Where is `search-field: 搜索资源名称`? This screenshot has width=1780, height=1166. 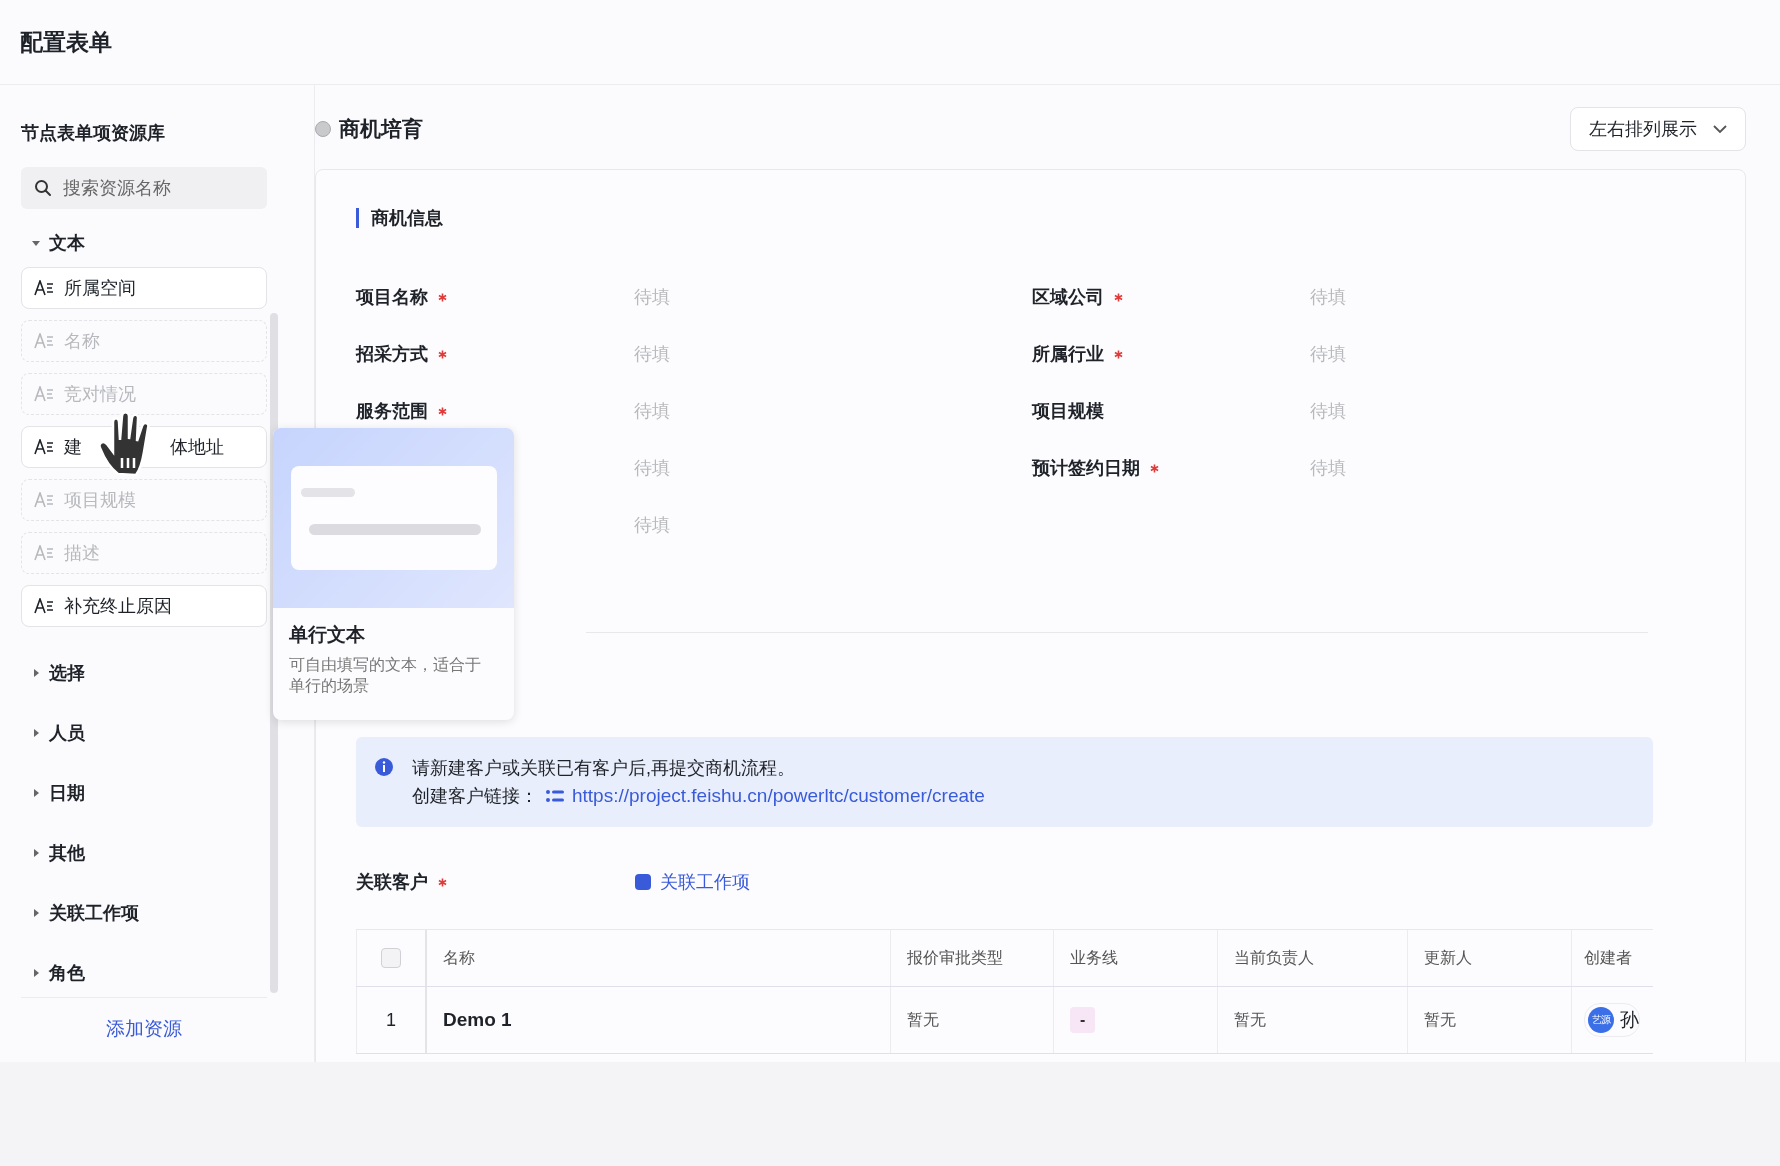 search-field: 搜索资源名称 is located at coordinates (144, 188).